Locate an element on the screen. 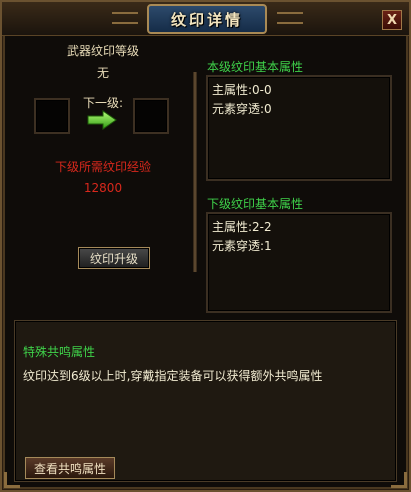 The height and width of the screenshot is (492, 411). next-level-label: 下一级: is located at coordinates (103, 103).